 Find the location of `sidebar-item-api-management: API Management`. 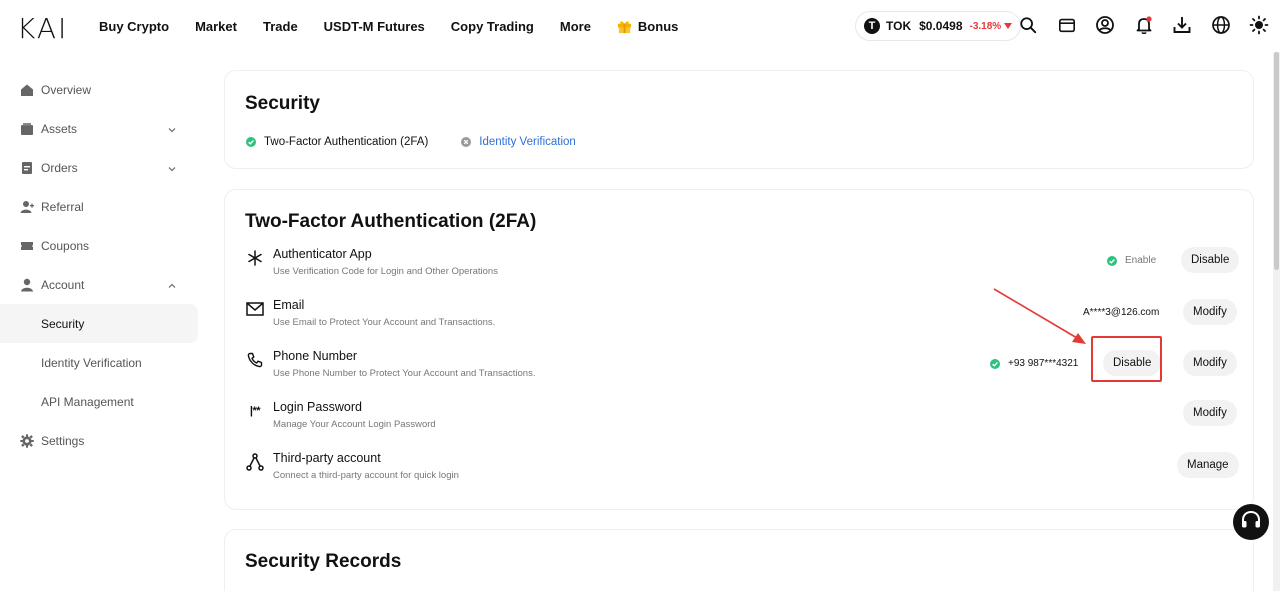

sidebar-item-api-management: API Management is located at coordinates (100, 401).